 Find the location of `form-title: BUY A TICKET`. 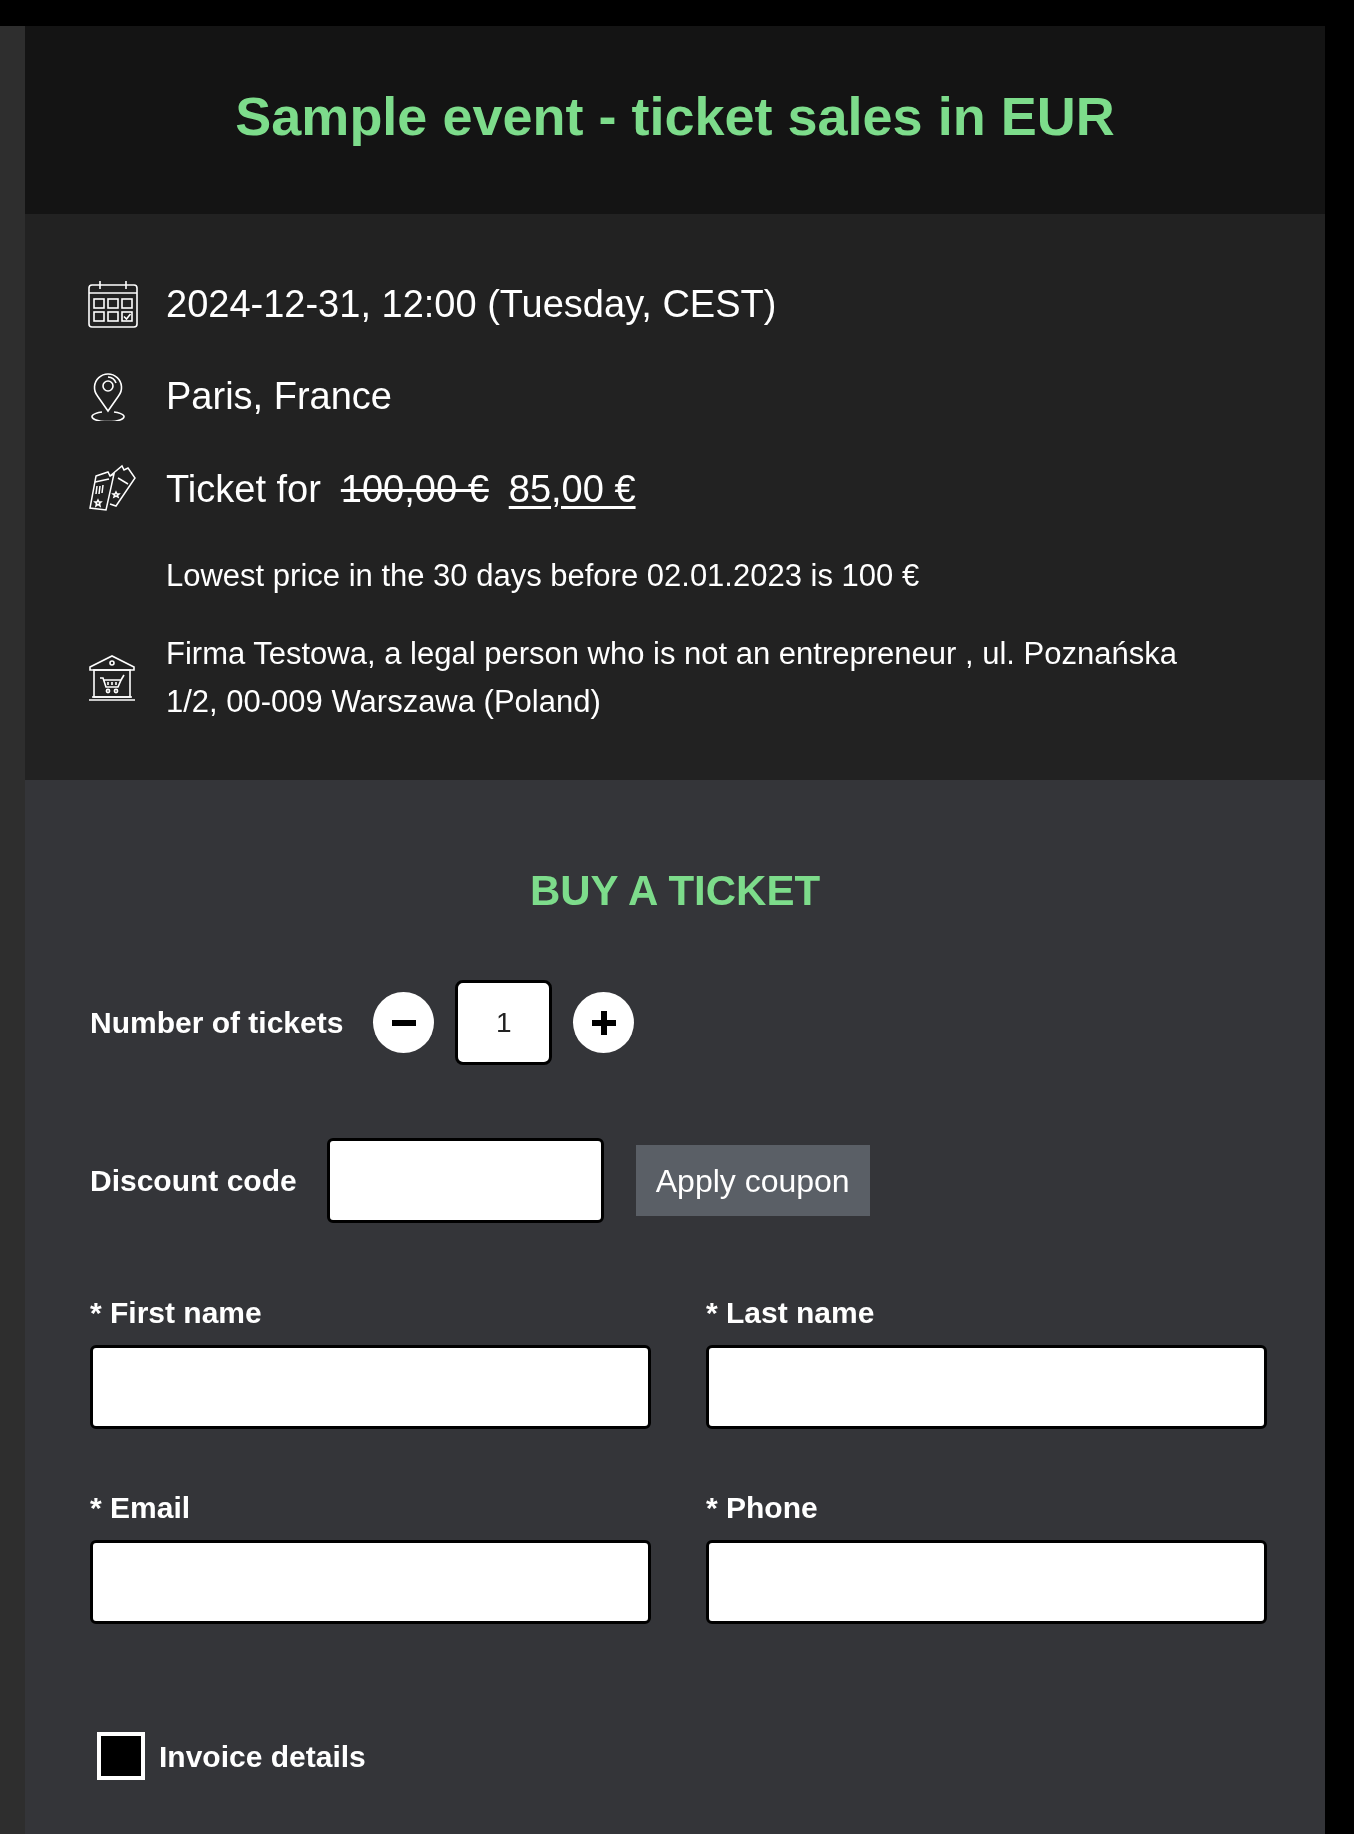

form-title: BUY A TICKET is located at coordinates (675, 891).